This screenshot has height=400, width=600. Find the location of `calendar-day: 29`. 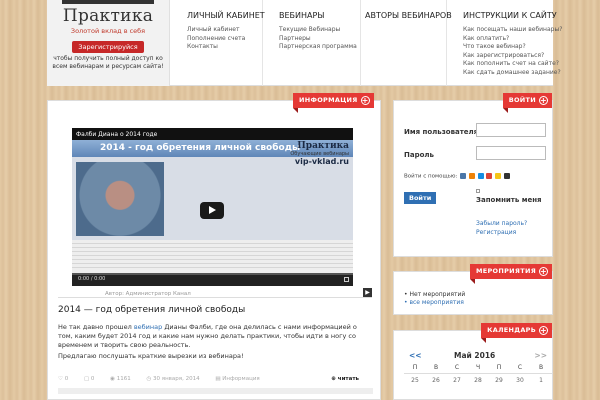

calendar-day: 29 is located at coordinates (499, 380).